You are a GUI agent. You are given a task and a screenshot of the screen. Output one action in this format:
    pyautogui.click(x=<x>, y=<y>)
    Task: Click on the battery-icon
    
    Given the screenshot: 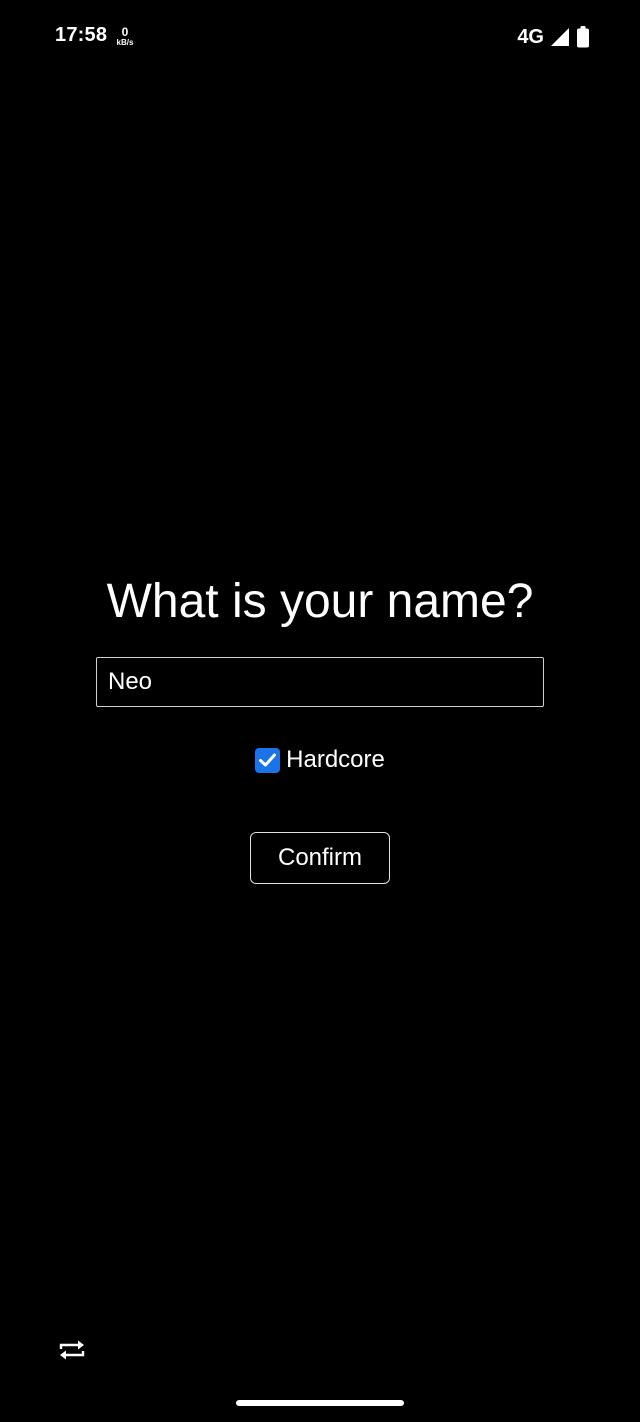 What is the action you would take?
    pyautogui.click(x=583, y=37)
    